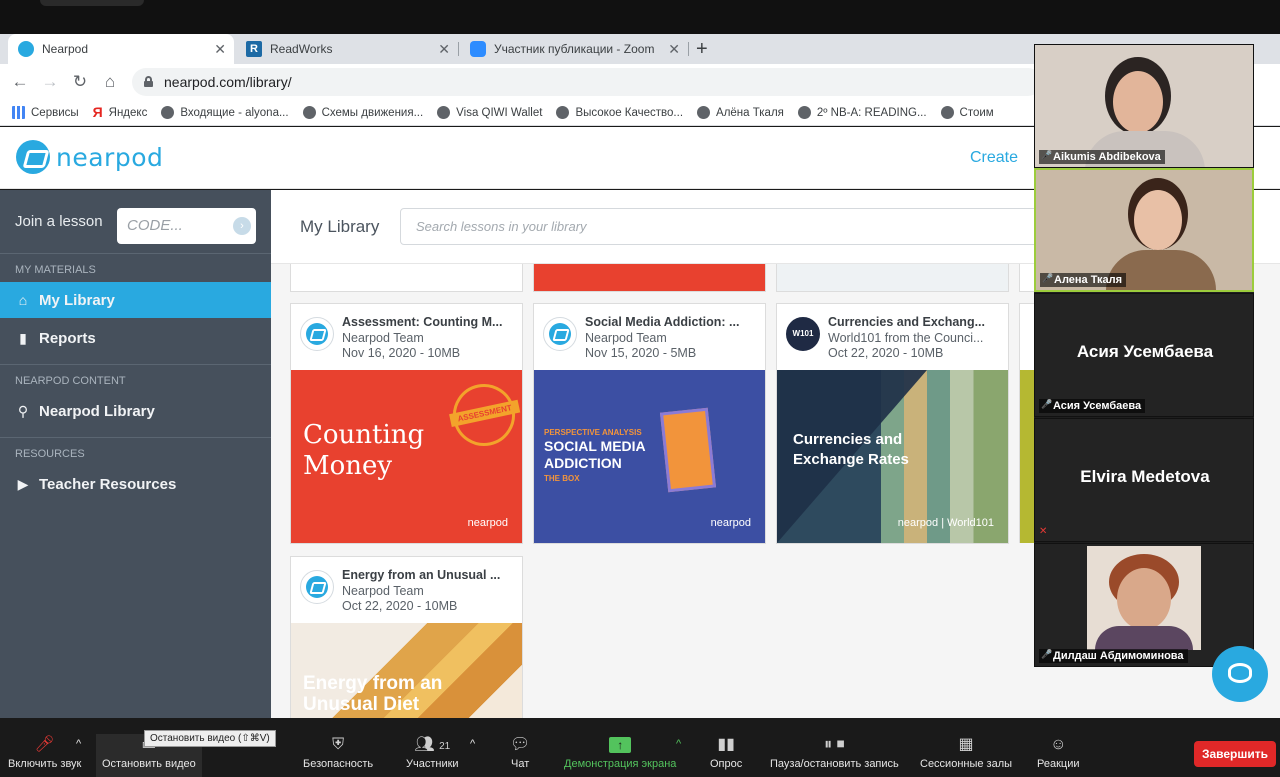 The height and width of the screenshot is (777, 1280). I want to click on unmute-button: 🎤︎ Включить звук, so click(44, 752).